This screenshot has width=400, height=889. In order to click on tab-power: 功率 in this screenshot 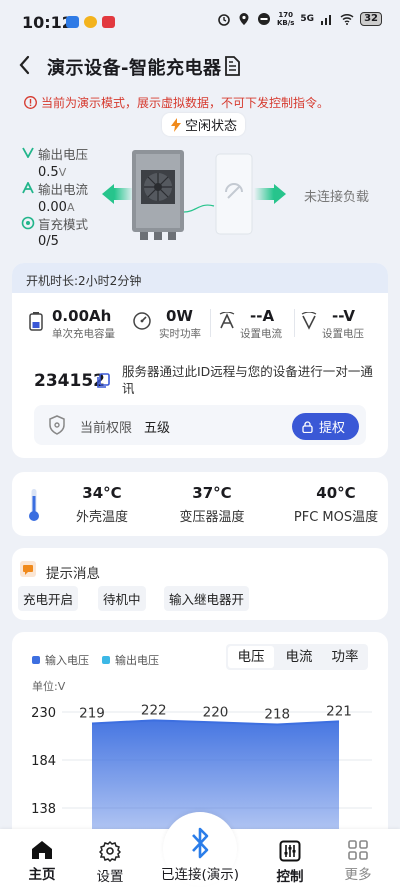, I will do `click(345, 657)`.